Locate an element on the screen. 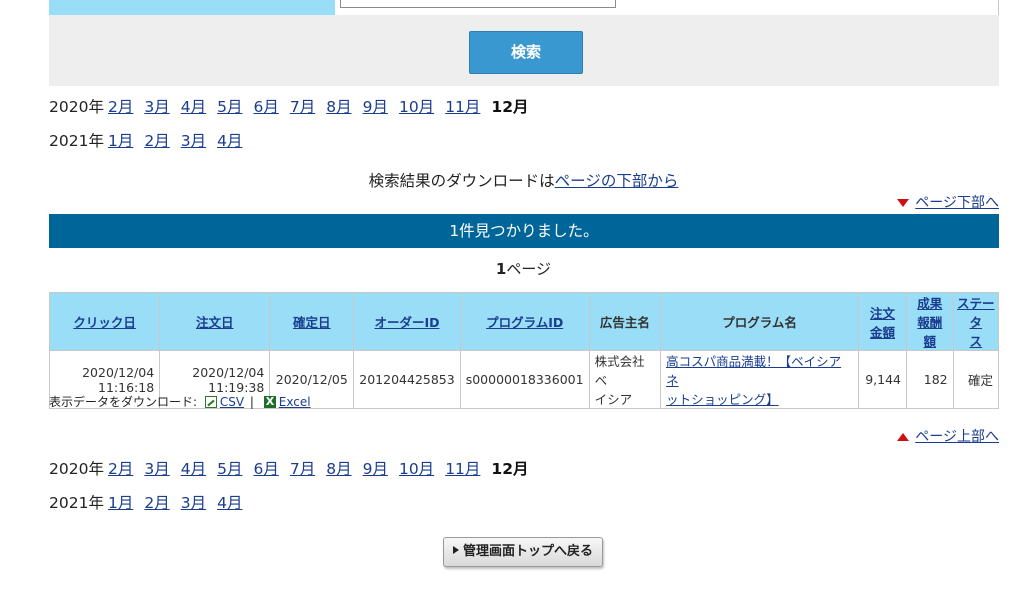 The image size is (1029, 615). th-status-l2: タ is located at coordinates (976, 322).